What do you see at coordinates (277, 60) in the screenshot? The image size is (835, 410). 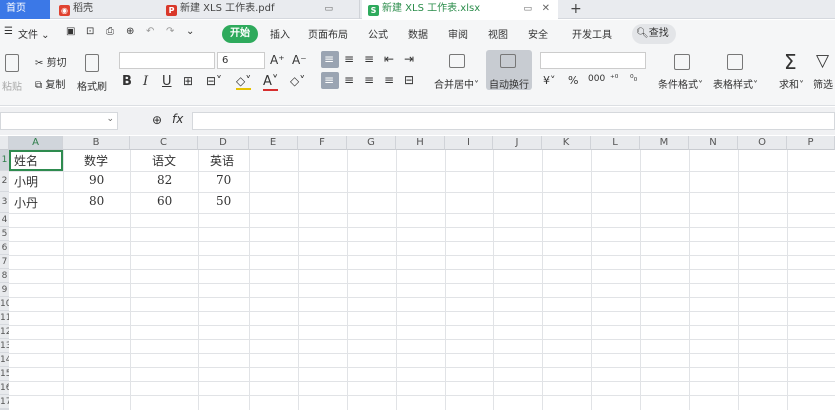 I see `increase-font-icon: A⁺` at bounding box center [277, 60].